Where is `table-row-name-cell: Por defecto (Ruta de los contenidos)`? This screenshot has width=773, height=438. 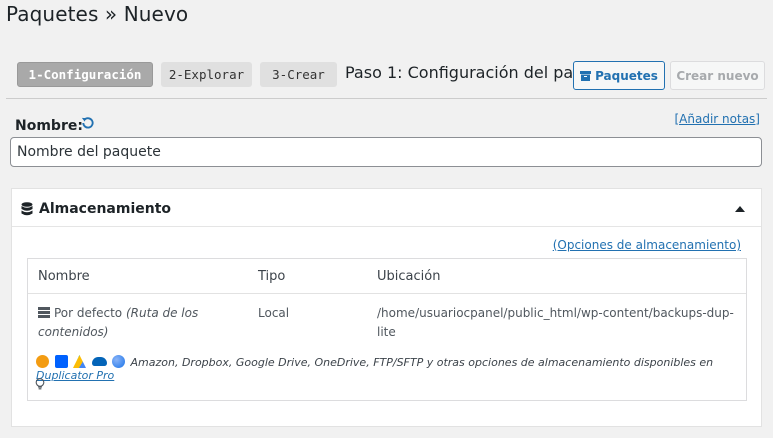
table-row-name-cell: Por defecto (Ruta de los contenidos) is located at coordinates (138, 323).